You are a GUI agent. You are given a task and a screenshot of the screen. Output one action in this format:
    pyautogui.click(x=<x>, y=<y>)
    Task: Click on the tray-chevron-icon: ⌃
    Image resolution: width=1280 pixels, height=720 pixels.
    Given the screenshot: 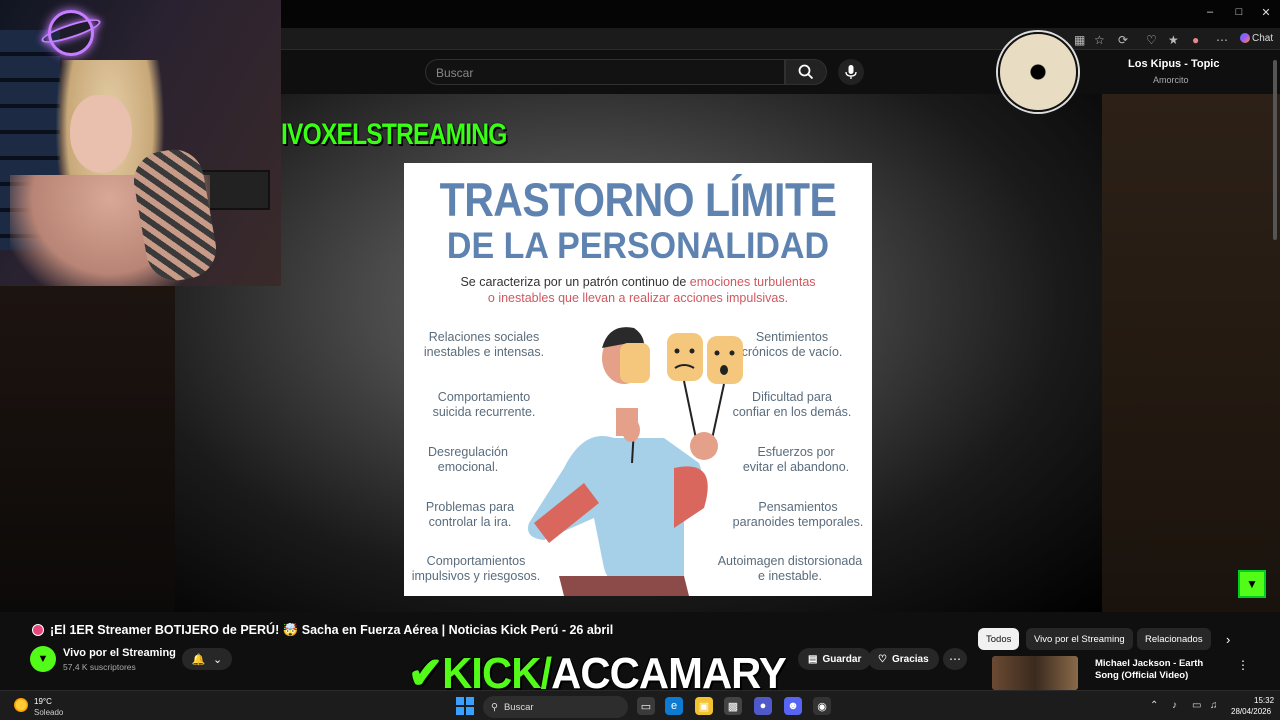 What is the action you would take?
    pyautogui.click(x=1154, y=705)
    